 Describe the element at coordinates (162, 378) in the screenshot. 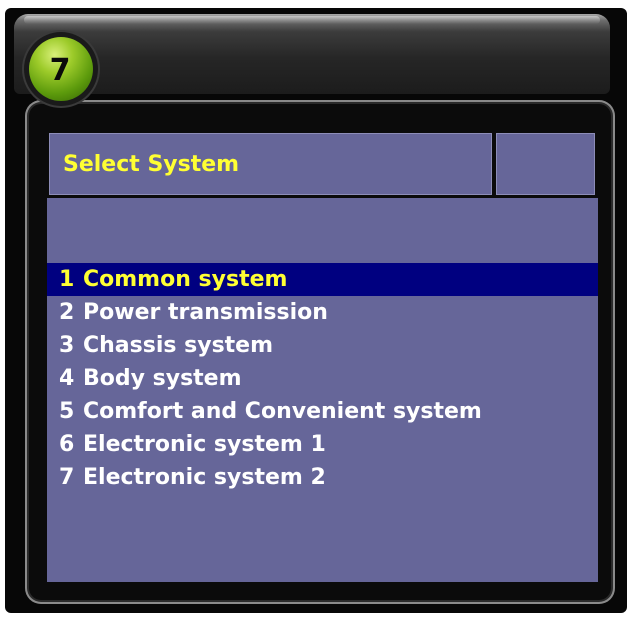

I see `item-label: Body system` at that location.